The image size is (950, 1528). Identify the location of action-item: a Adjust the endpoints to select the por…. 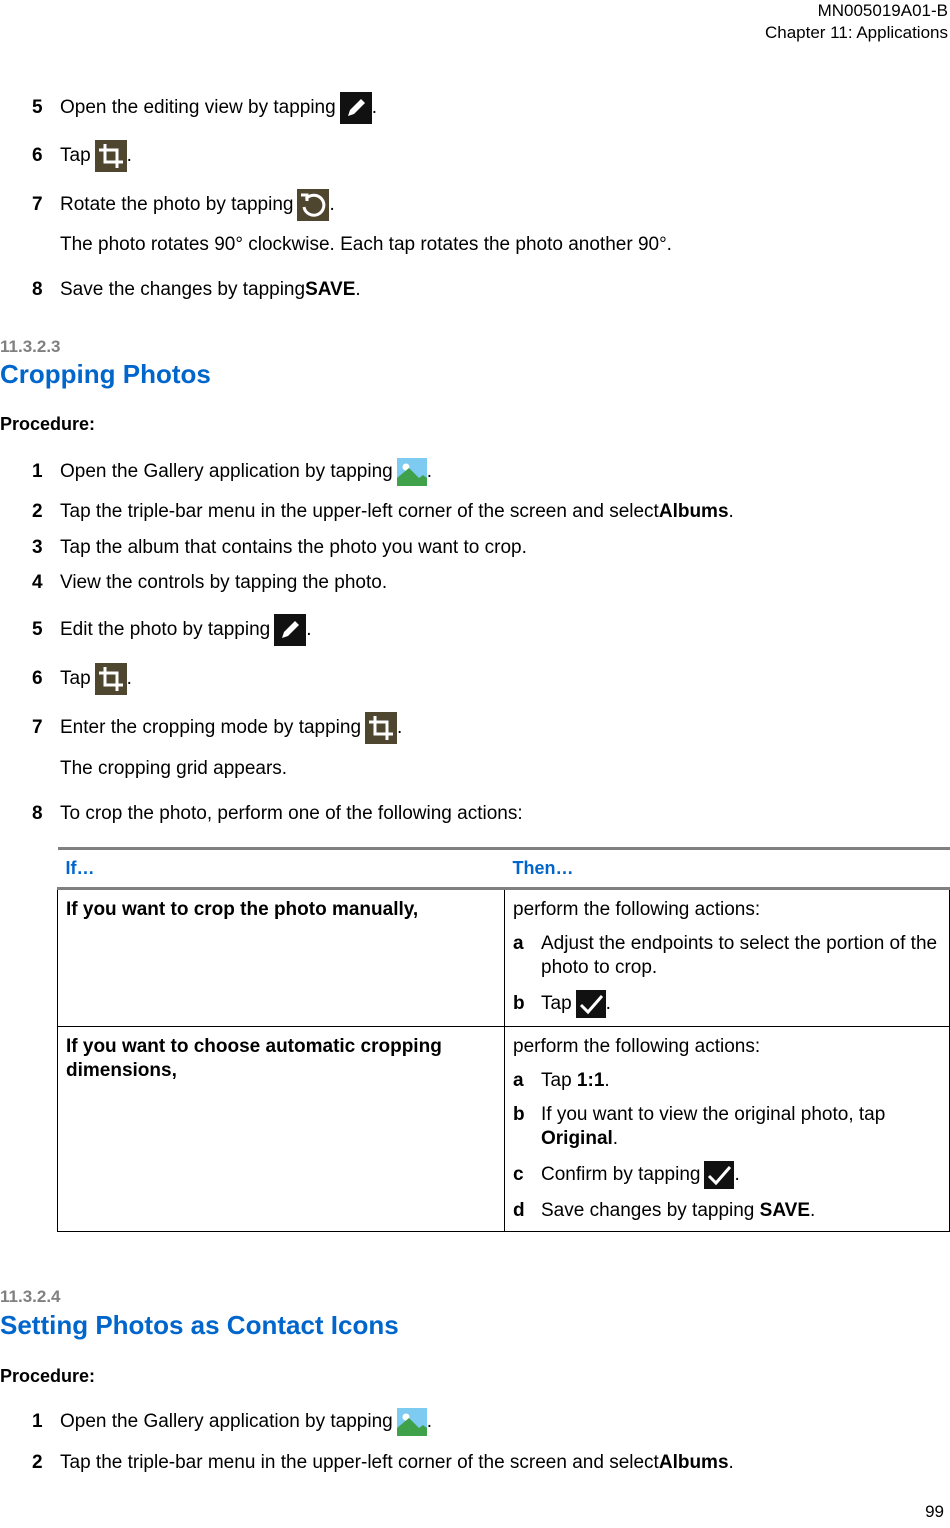
(725, 955).